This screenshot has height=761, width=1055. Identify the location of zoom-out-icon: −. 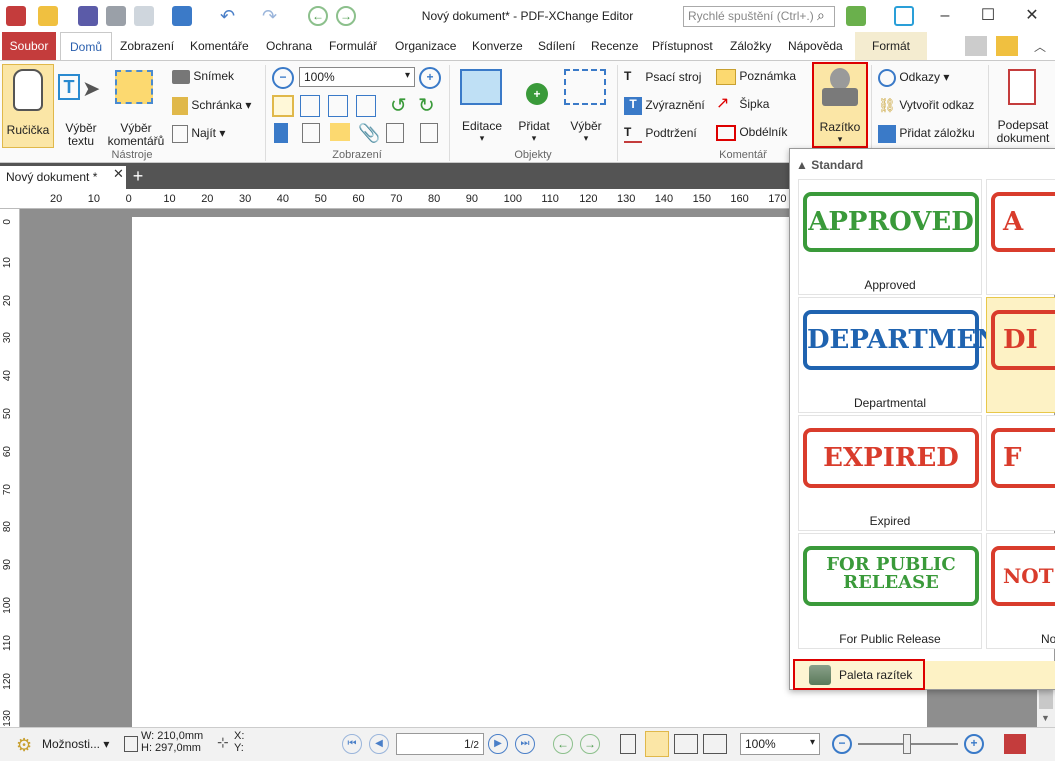
(283, 78).